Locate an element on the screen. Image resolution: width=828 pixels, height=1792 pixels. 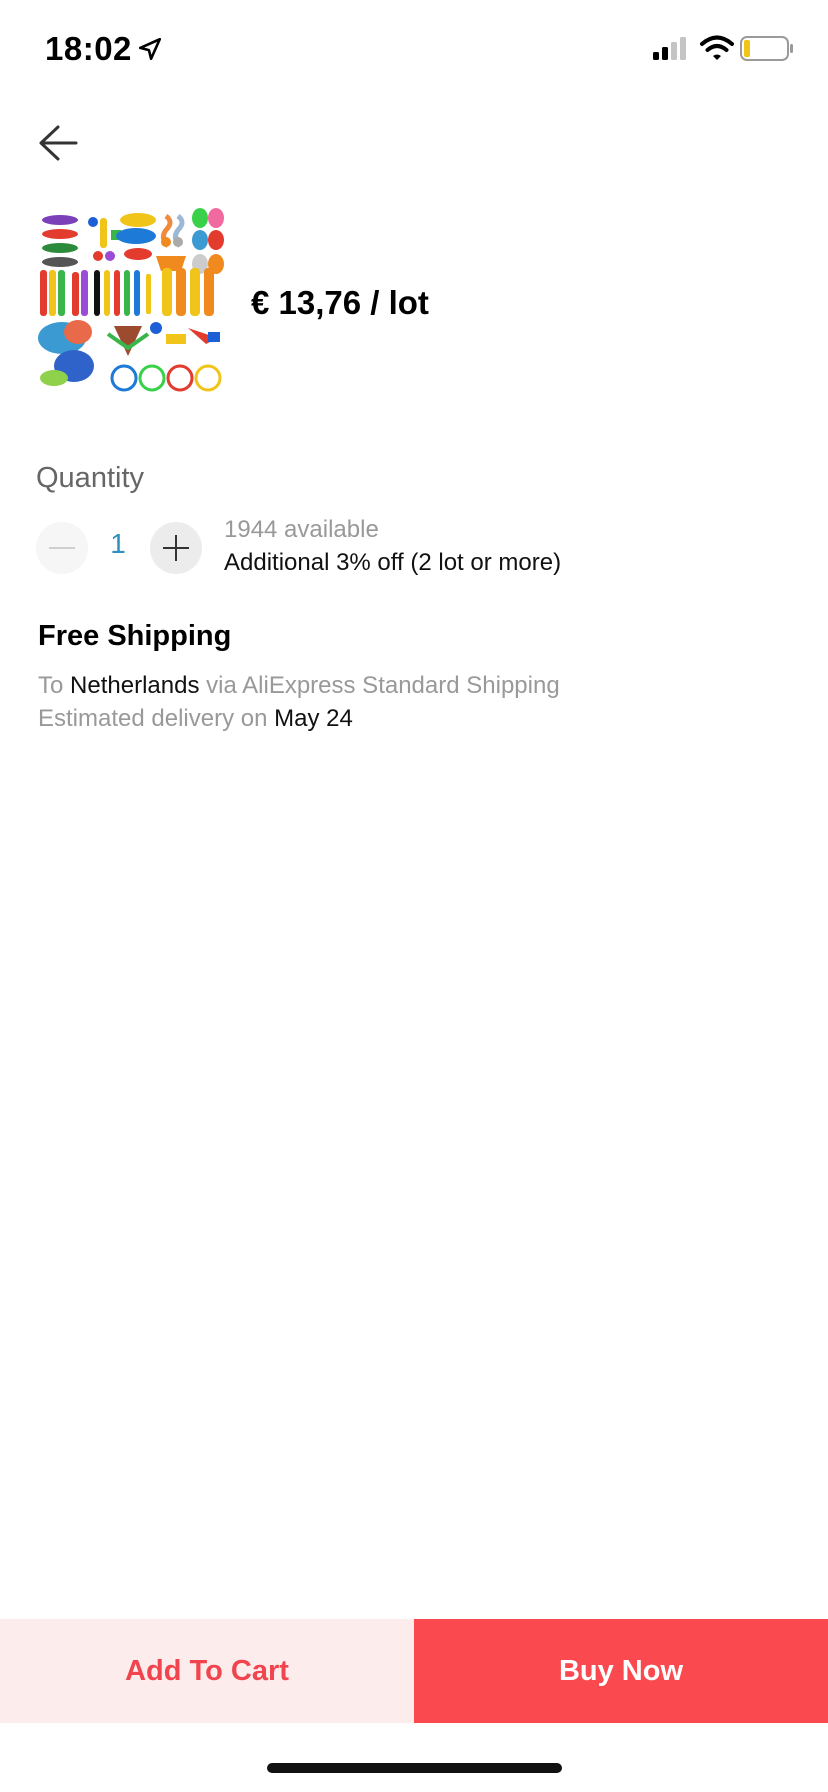
bulk-discount: Additional 3% off (2 lot or more) is located at coordinates (393, 562).